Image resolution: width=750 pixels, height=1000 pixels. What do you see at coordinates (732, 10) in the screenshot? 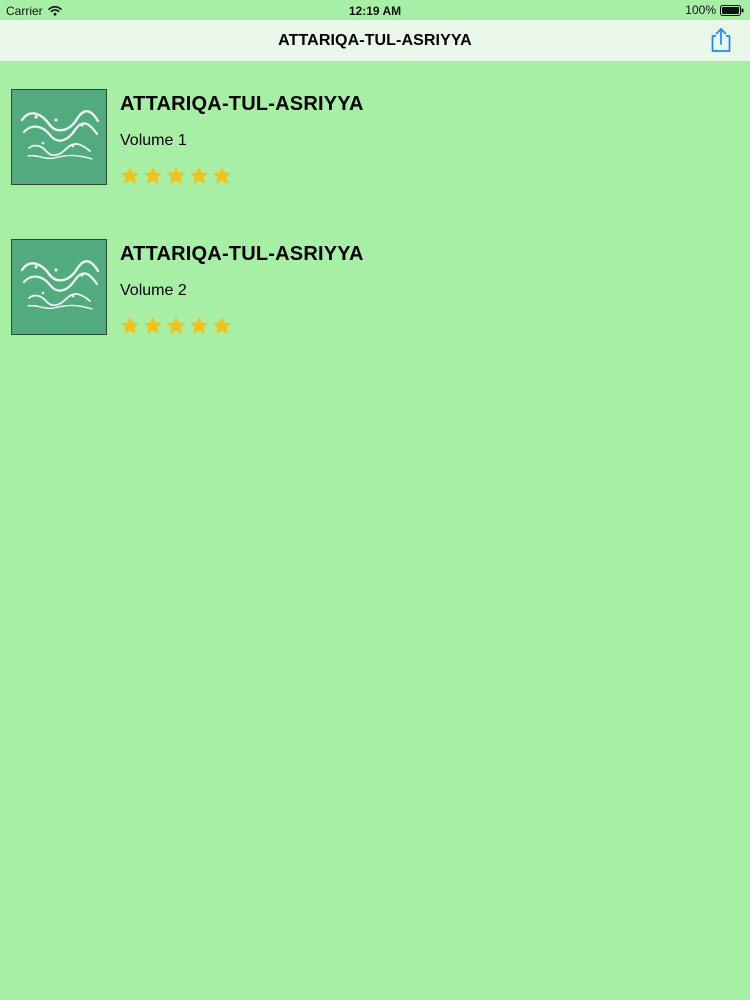
I see `battery-icon` at bounding box center [732, 10].